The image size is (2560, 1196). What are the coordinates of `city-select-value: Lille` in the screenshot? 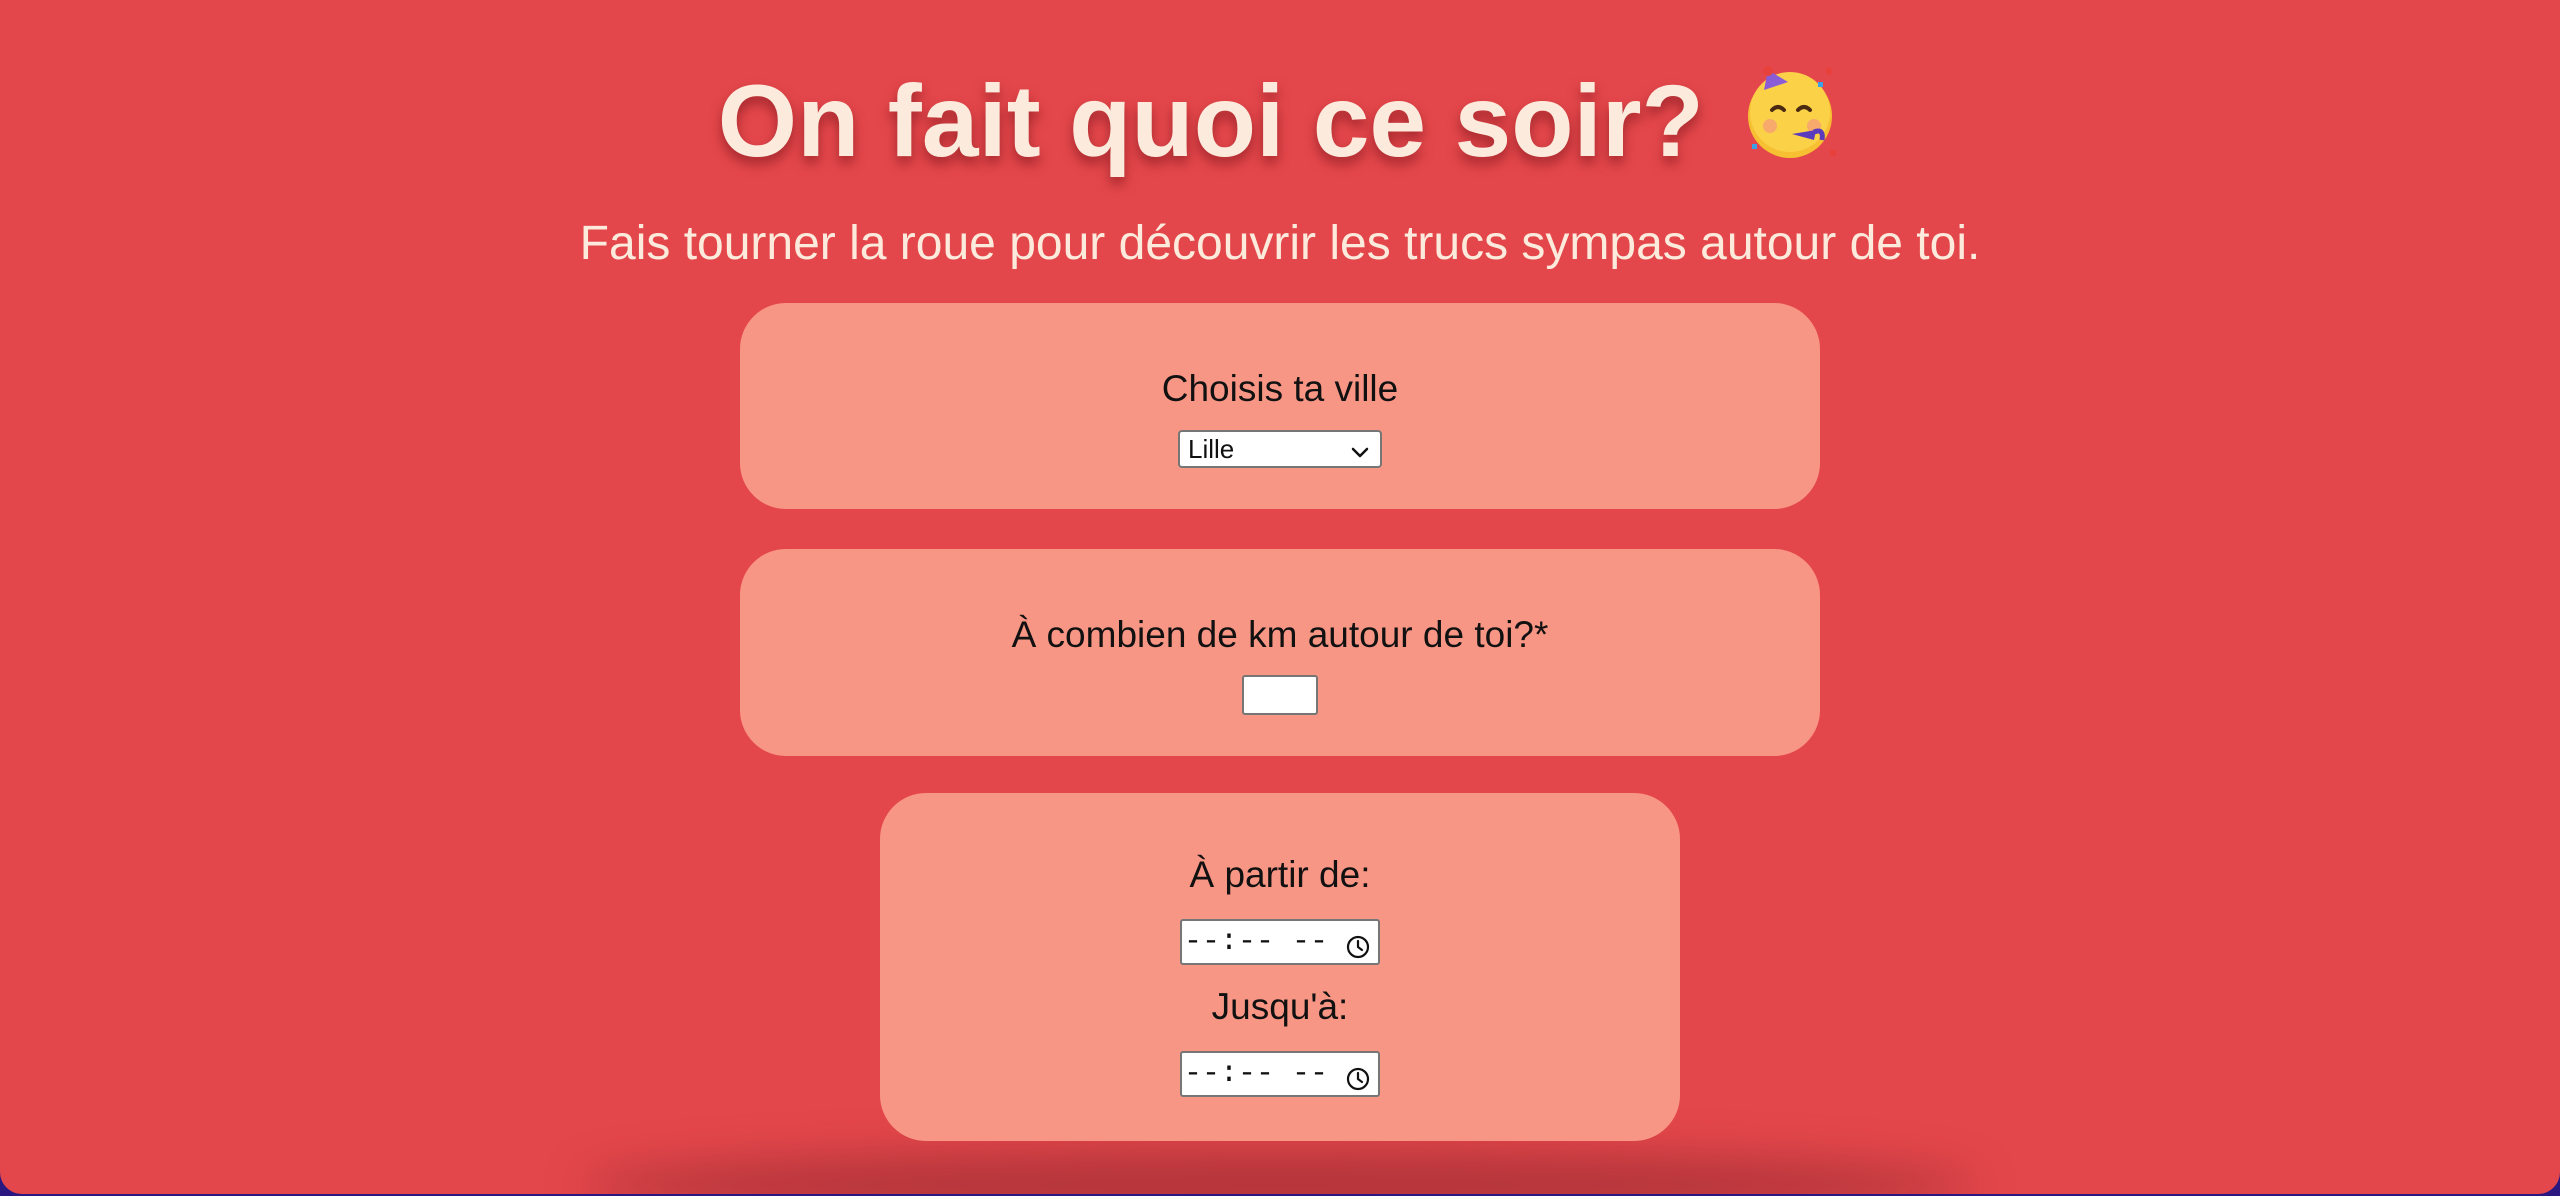 It's located at (1211, 449).